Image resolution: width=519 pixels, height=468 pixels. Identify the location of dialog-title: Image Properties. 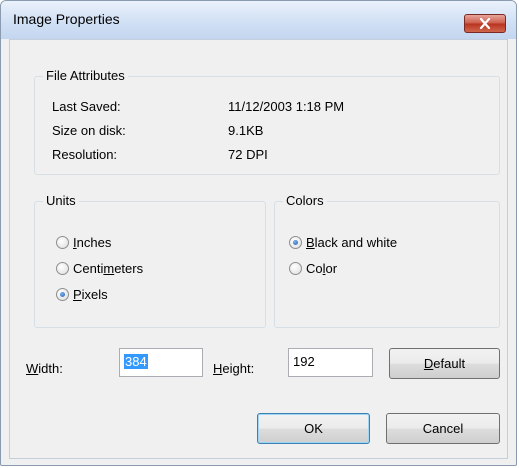
(66, 19).